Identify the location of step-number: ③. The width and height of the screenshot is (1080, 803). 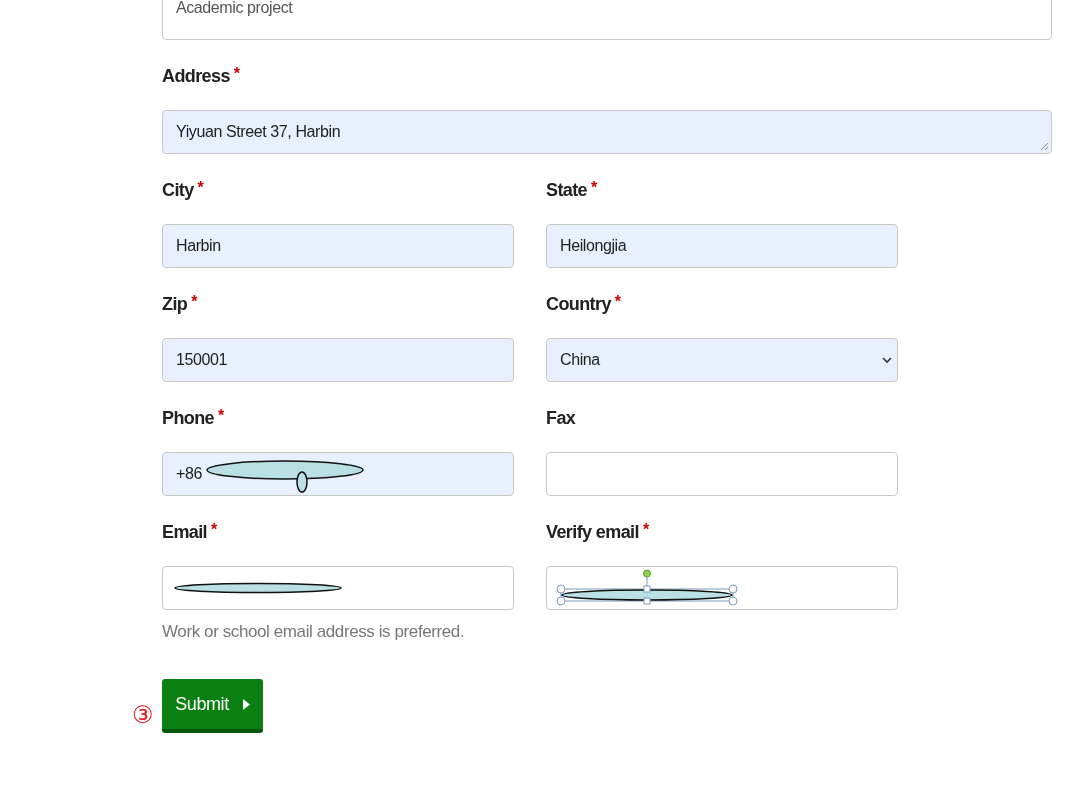
(143, 715).